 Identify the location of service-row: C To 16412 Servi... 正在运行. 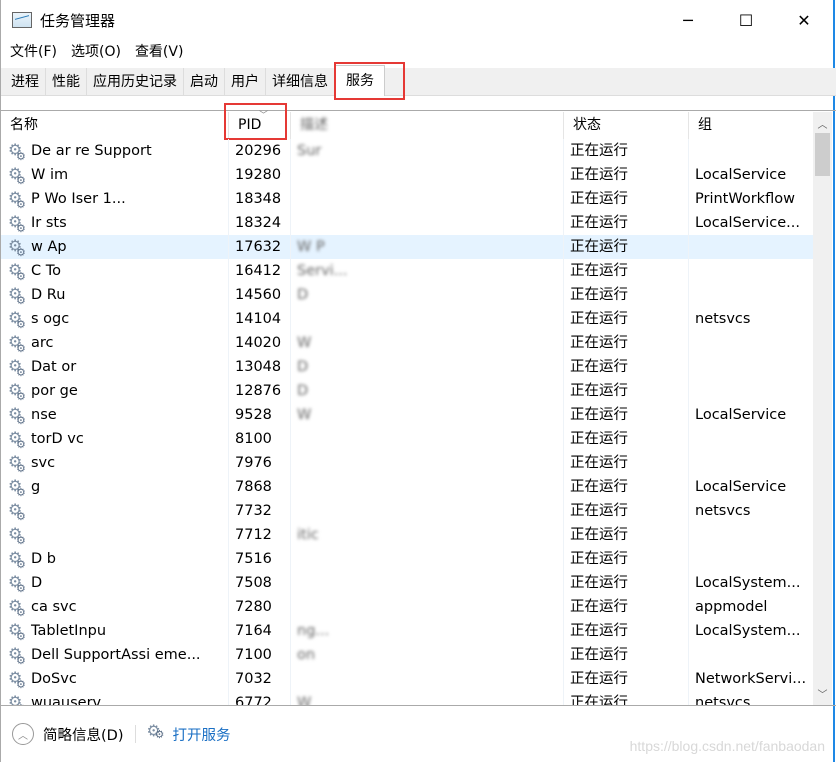
(407, 271).